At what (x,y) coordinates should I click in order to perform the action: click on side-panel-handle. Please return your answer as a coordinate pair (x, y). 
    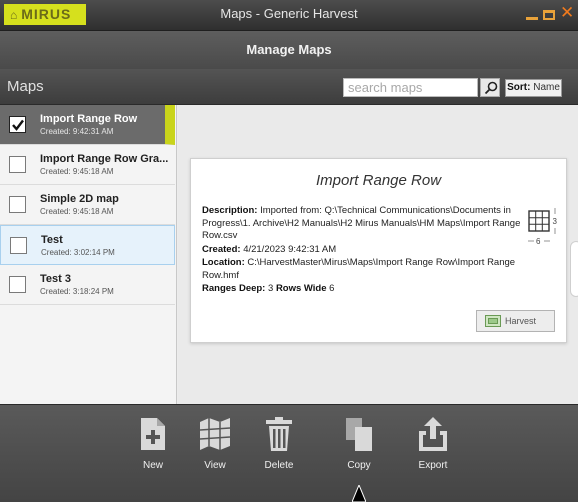
    Looking at the image, I should click on (574, 269).